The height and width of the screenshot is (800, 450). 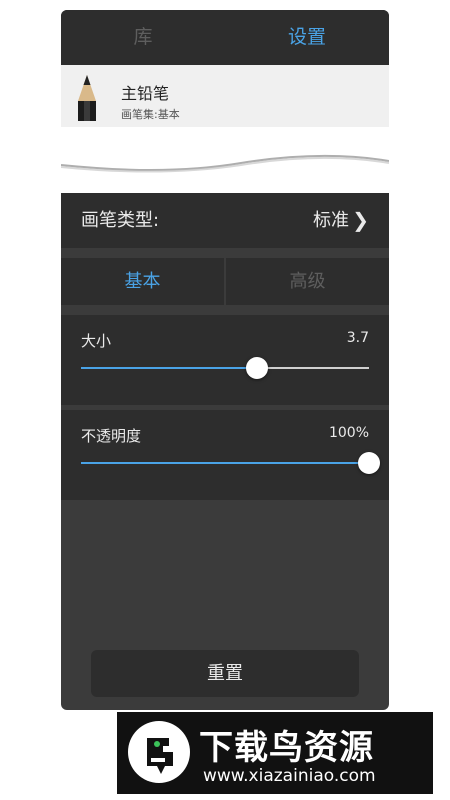 What do you see at coordinates (348, 433) in the screenshot?
I see `opacity-value: 100%` at bounding box center [348, 433].